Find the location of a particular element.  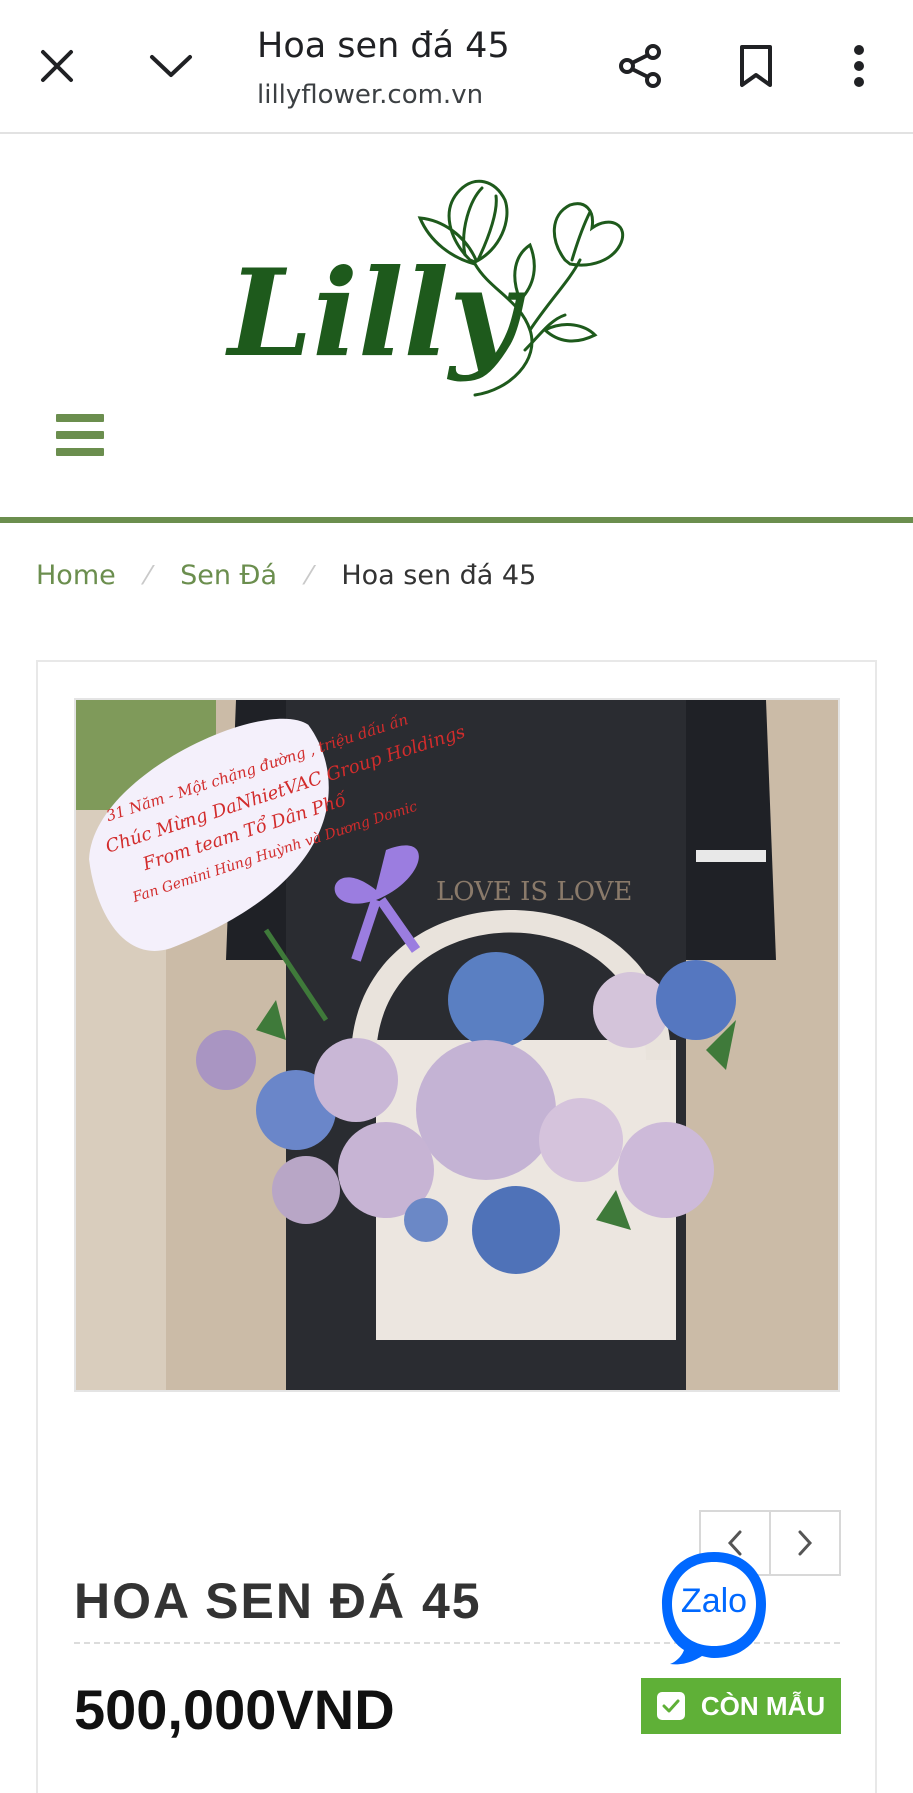

page-title: Hoa sen đá 45 is located at coordinates (383, 46).